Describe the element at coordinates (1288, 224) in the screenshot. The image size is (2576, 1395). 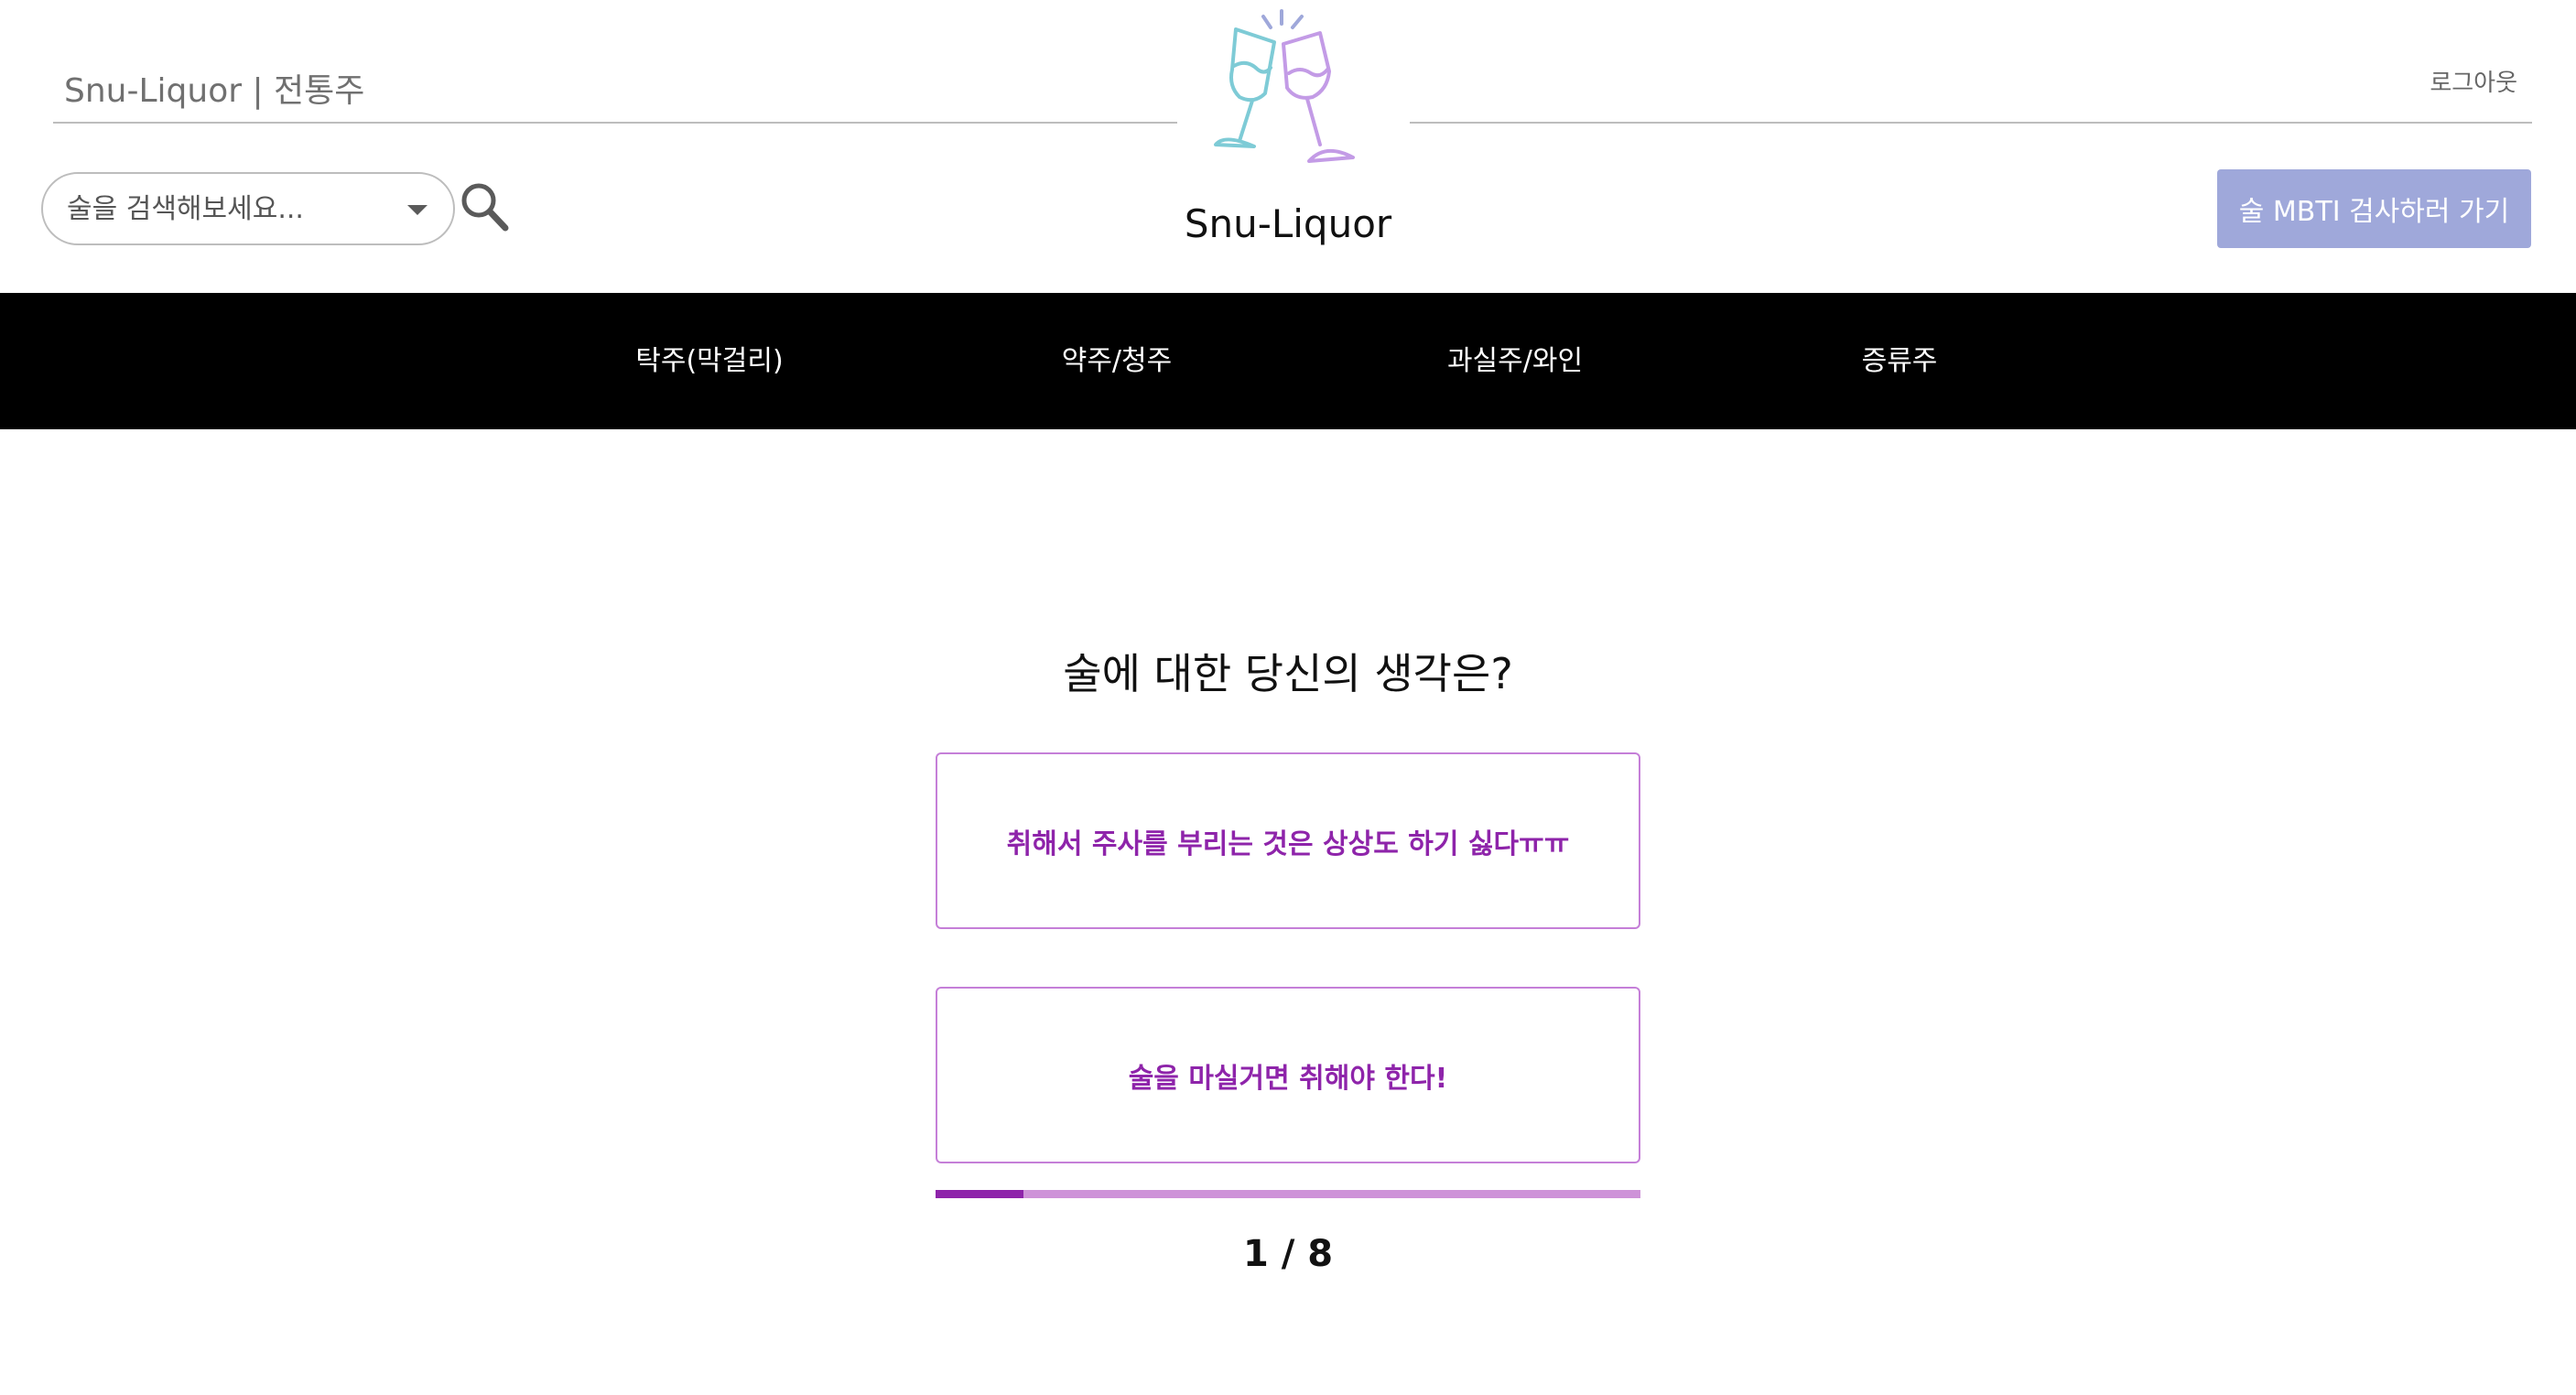
I see `logo-text: Snu-Liquor` at that location.